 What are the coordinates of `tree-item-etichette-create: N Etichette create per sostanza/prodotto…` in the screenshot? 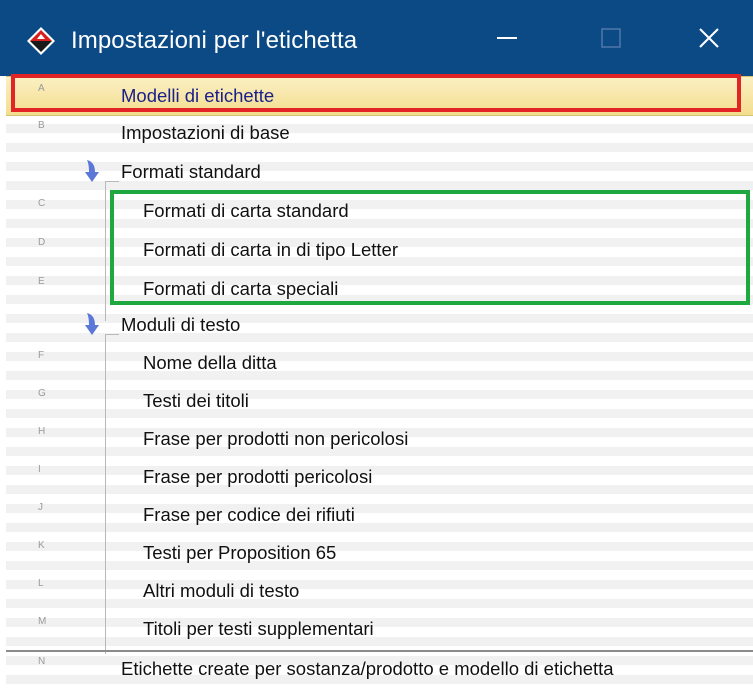 It's located at (379, 669).